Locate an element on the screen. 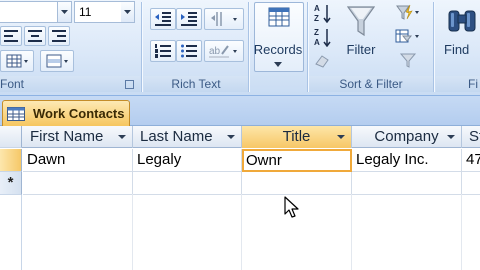 The height and width of the screenshot is (270, 480). font-group-label: Font is located at coordinates (70, 84).